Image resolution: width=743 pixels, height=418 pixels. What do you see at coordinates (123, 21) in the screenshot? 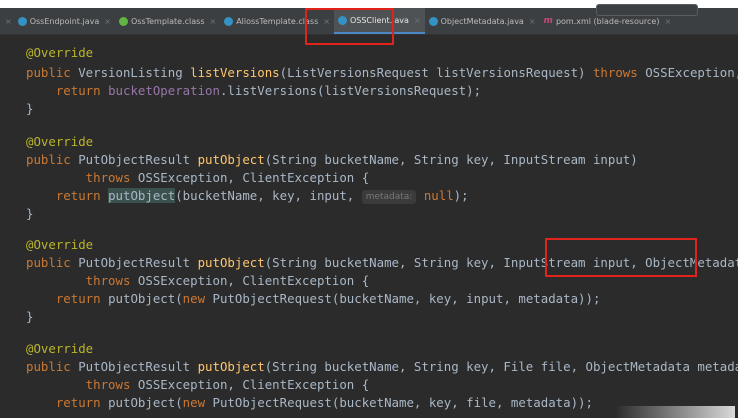
I see `interface-class-icon` at bounding box center [123, 21].